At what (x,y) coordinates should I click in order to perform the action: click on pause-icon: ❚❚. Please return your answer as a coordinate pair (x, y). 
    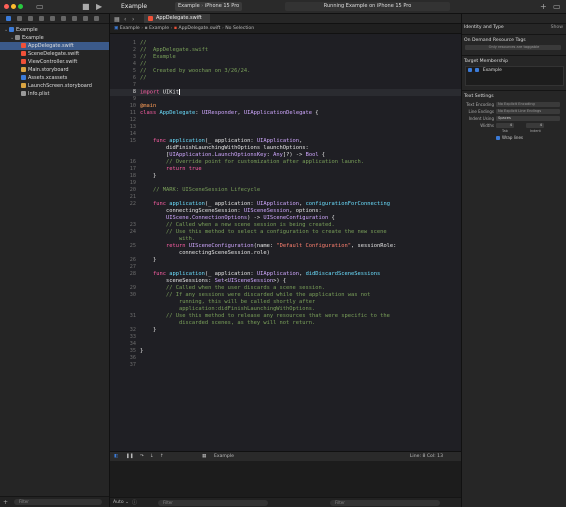
    Looking at the image, I should click on (130, 456).